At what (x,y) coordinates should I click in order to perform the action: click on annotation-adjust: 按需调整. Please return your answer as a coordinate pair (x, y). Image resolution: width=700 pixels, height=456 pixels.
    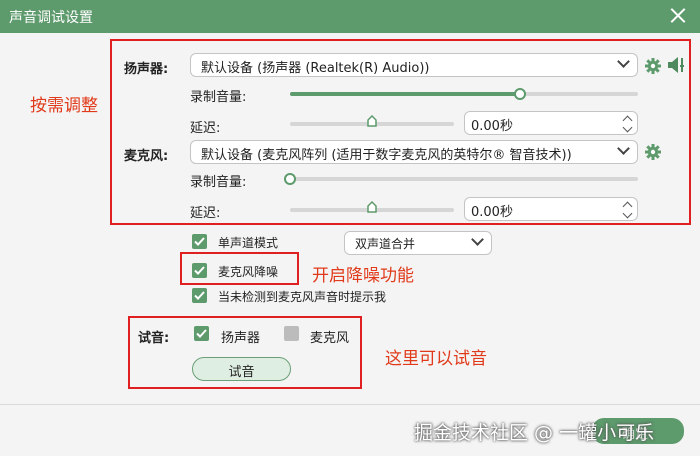
    Looking at the image, I should click on (64, 106).